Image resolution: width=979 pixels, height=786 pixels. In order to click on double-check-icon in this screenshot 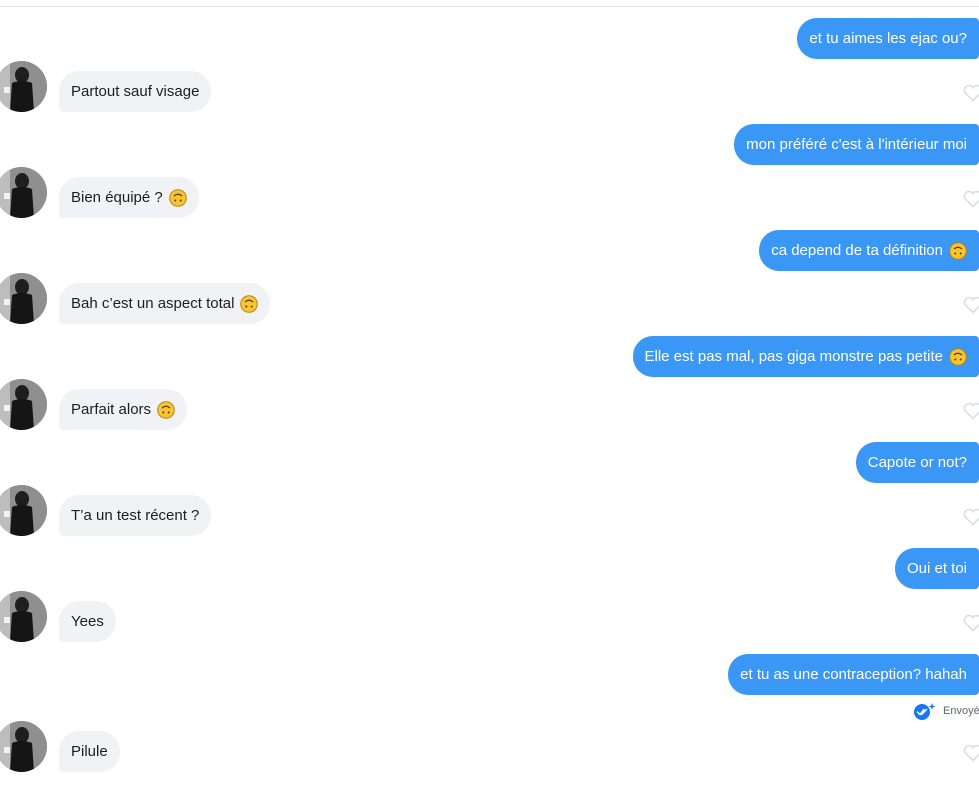, I will do `click(925, 711)`.